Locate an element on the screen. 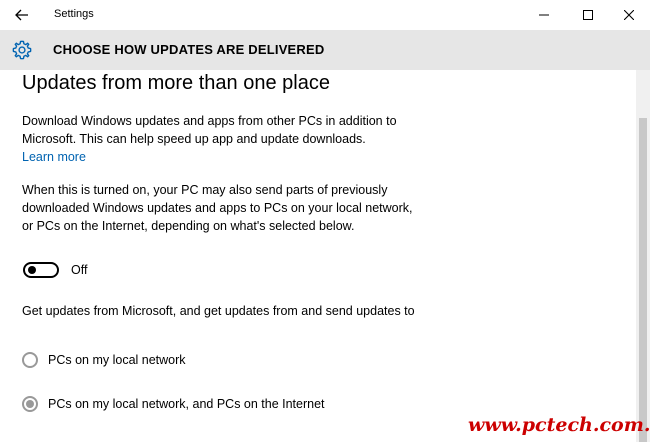 The image size is (650, 442). back-button is located at coordinates (22, 15).